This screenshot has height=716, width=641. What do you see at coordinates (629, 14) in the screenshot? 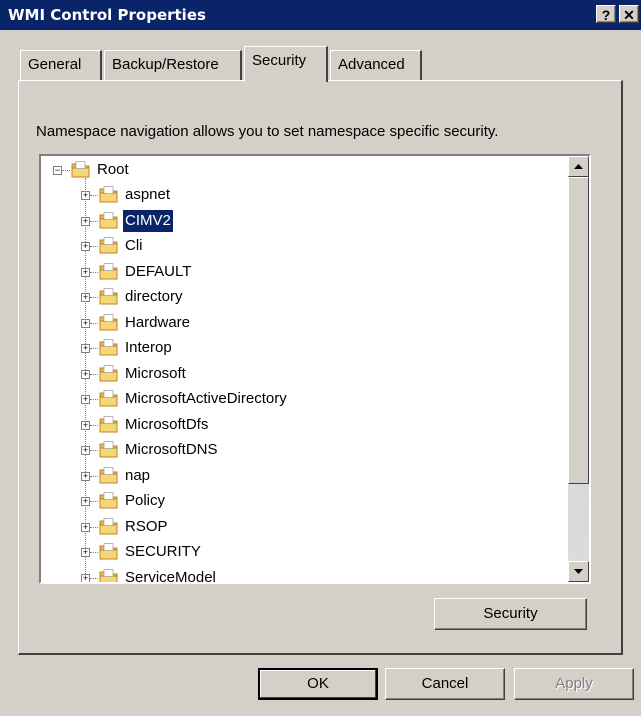
I see `close-button: ✕` at bounding box center [629, 14].